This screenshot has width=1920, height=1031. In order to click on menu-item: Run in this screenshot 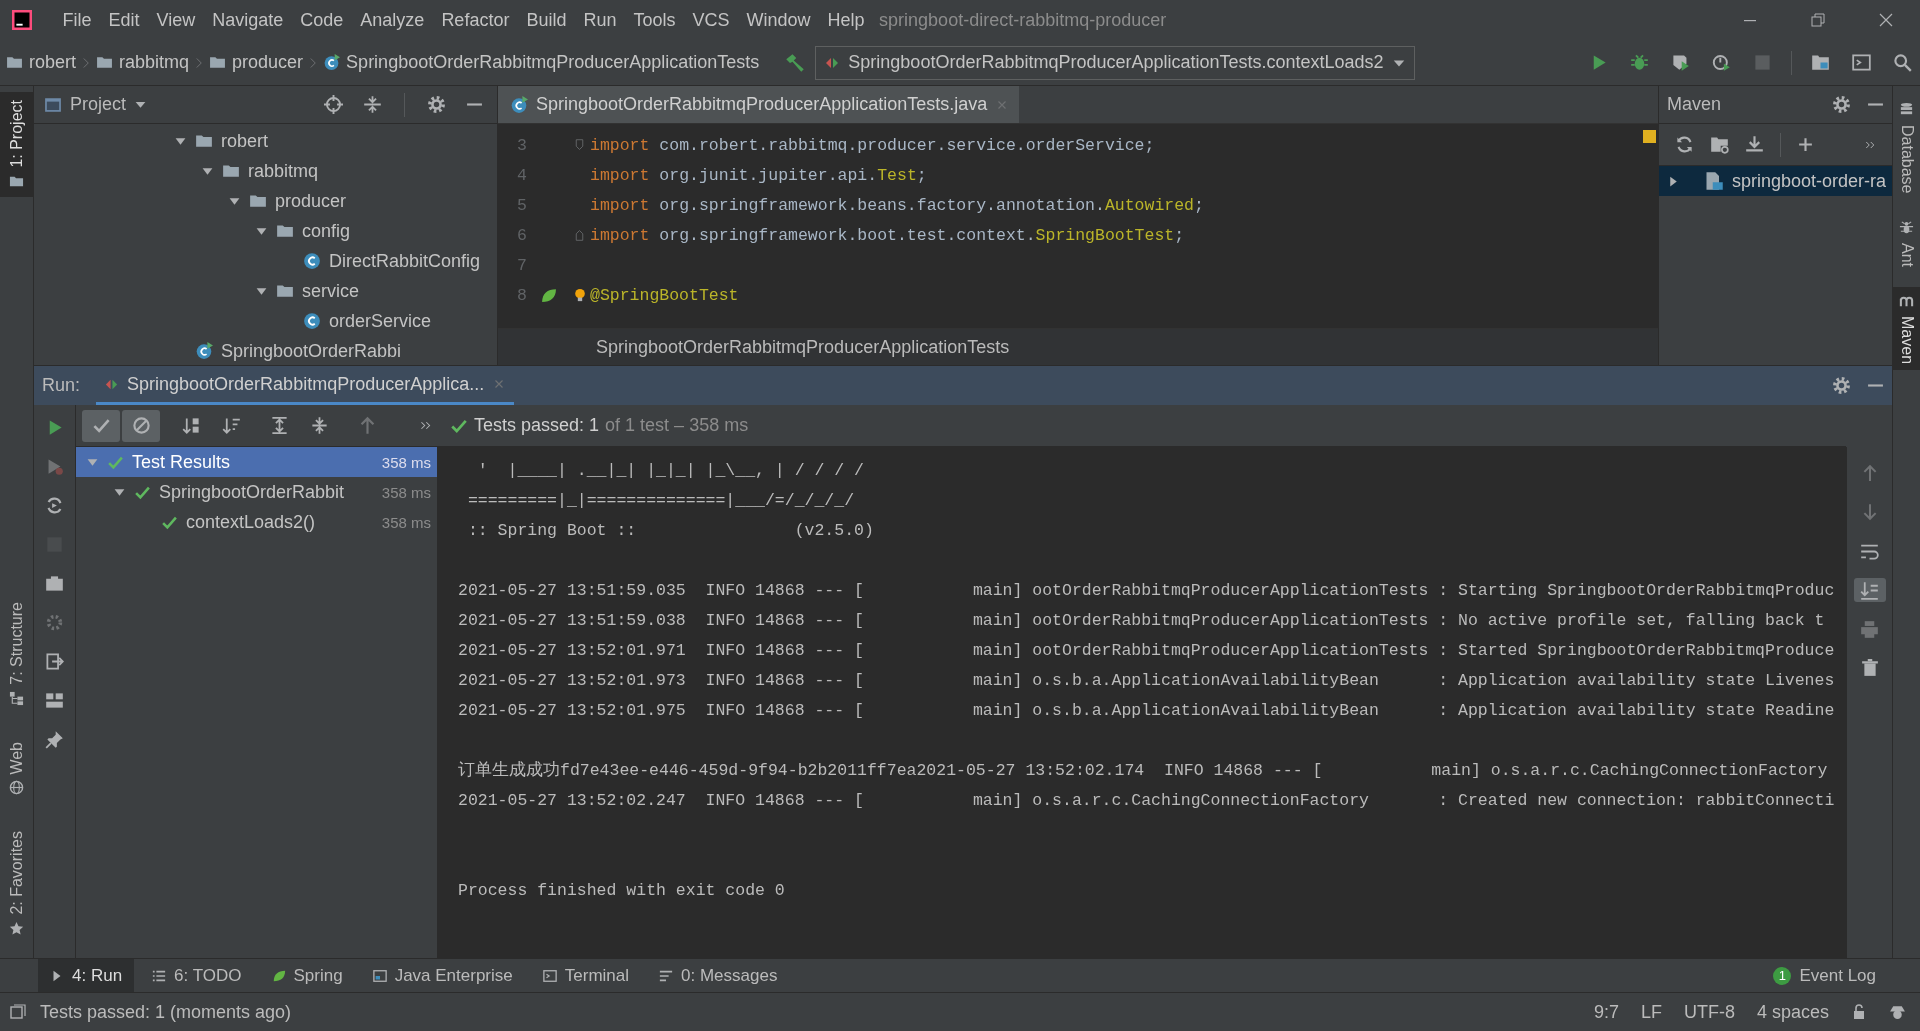, I will do `click(599, 20)`.